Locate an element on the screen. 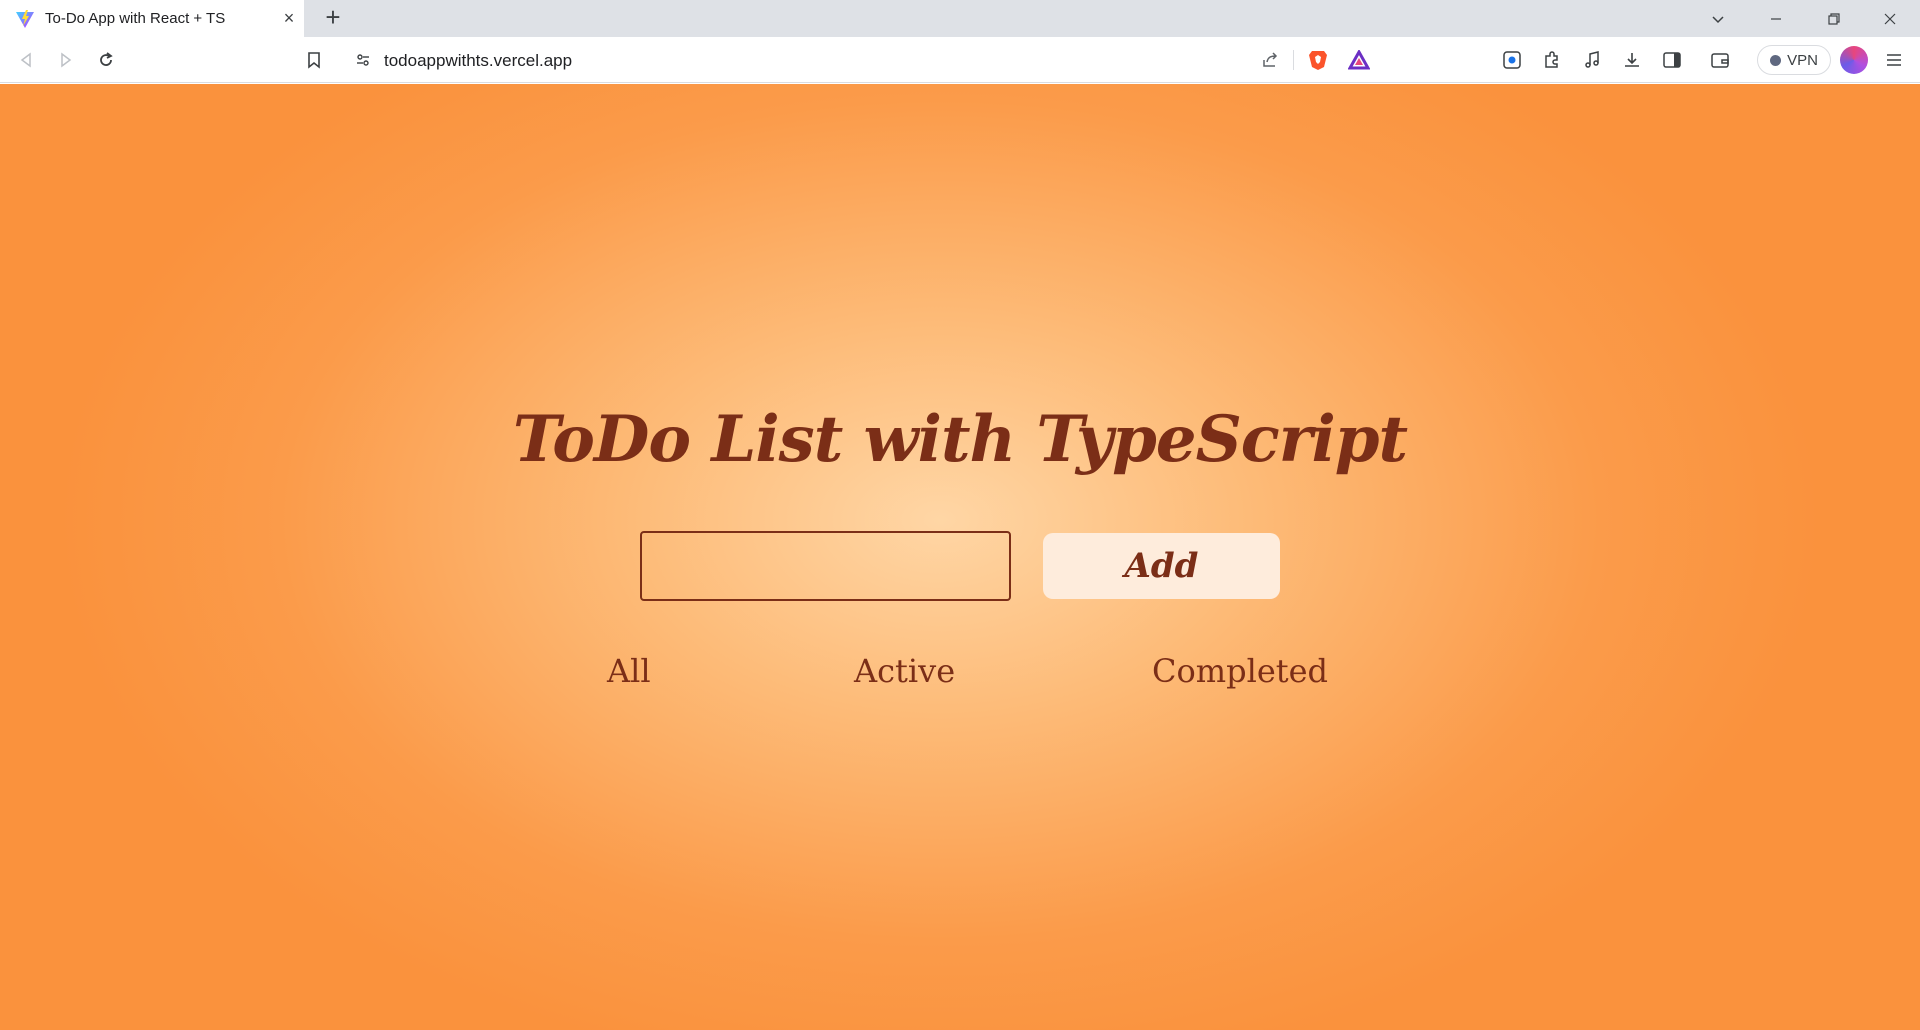 The width and height of the screenshot is (1920, 1030). profile-avatar is located at coordinates (1854, 60).